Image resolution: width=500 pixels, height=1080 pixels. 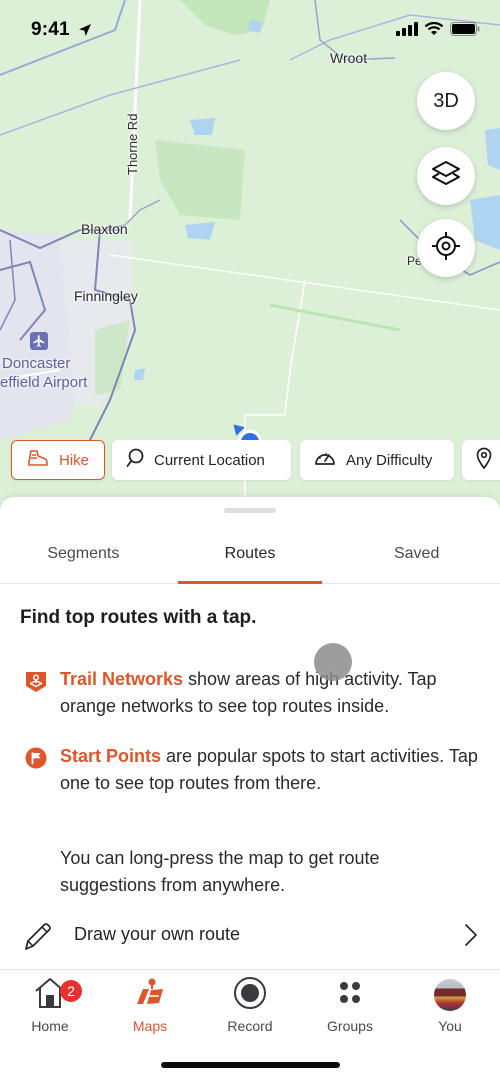 I want to click on search-icon, so click(x=135, y=460).